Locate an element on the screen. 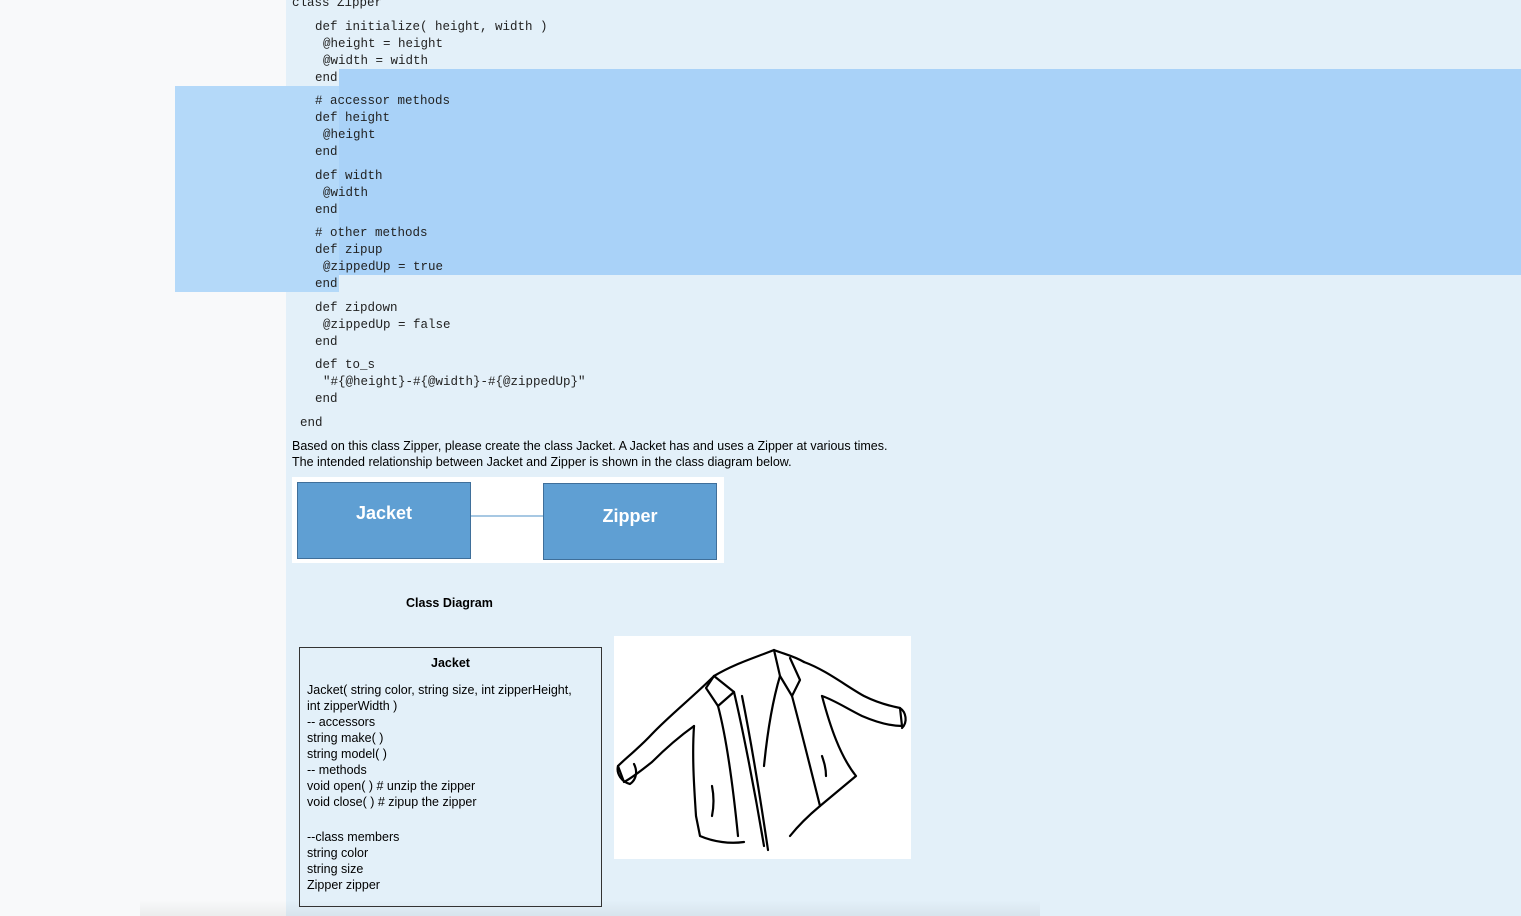  uml-member: void open( ) # unzip the zipper is located at coordinates (391, 786).